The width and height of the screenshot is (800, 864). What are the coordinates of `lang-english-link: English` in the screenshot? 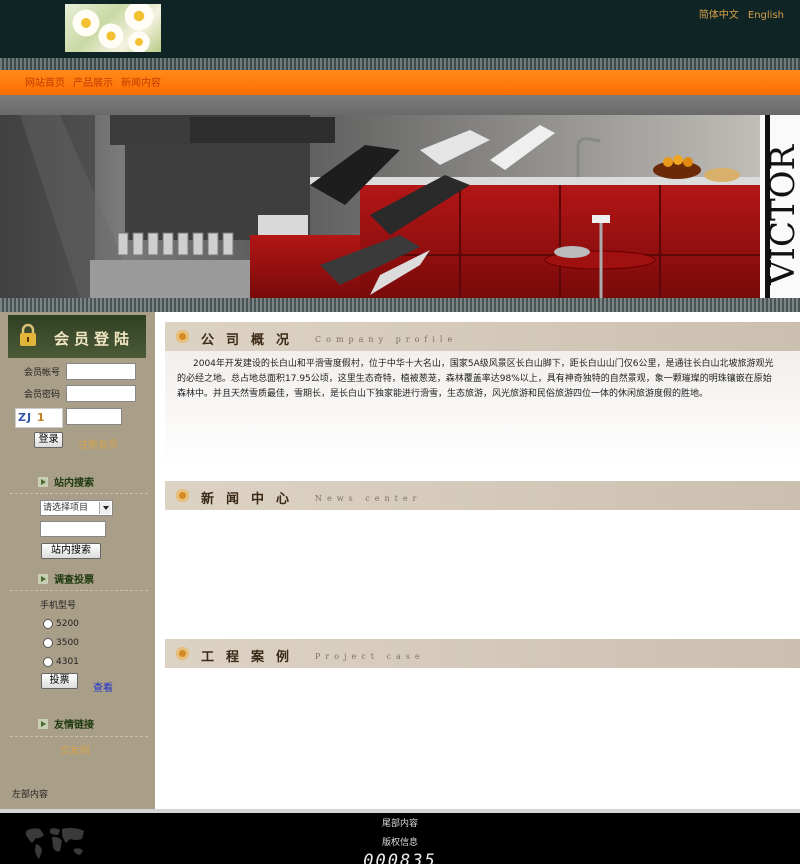 It's located at (766, 15).